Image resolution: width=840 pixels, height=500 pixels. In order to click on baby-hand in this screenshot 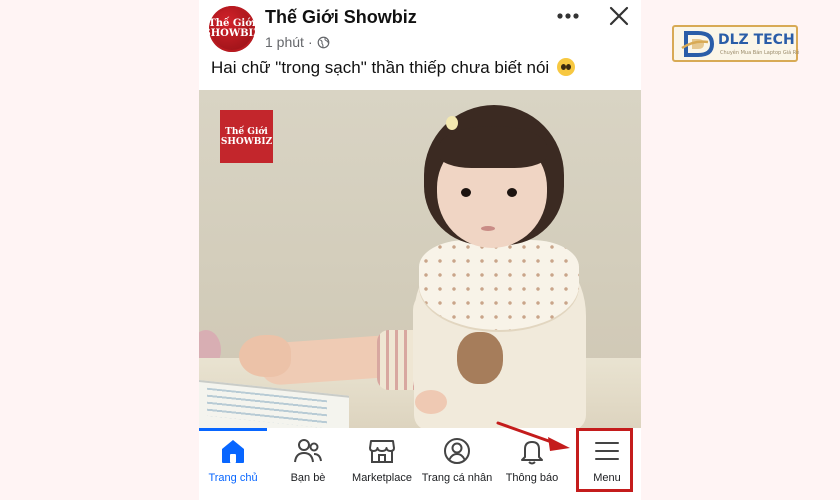, I will do `click(431, 402)`.